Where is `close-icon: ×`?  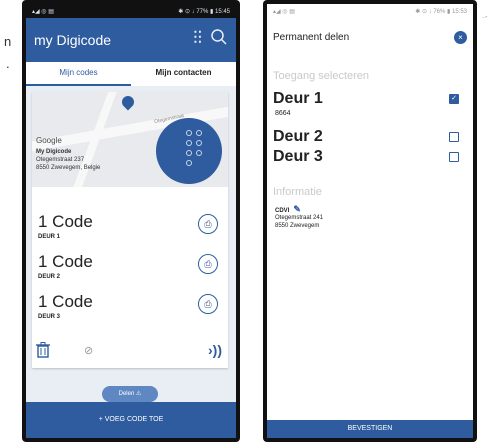
close-icon: × is located at coordinates (460, 37).